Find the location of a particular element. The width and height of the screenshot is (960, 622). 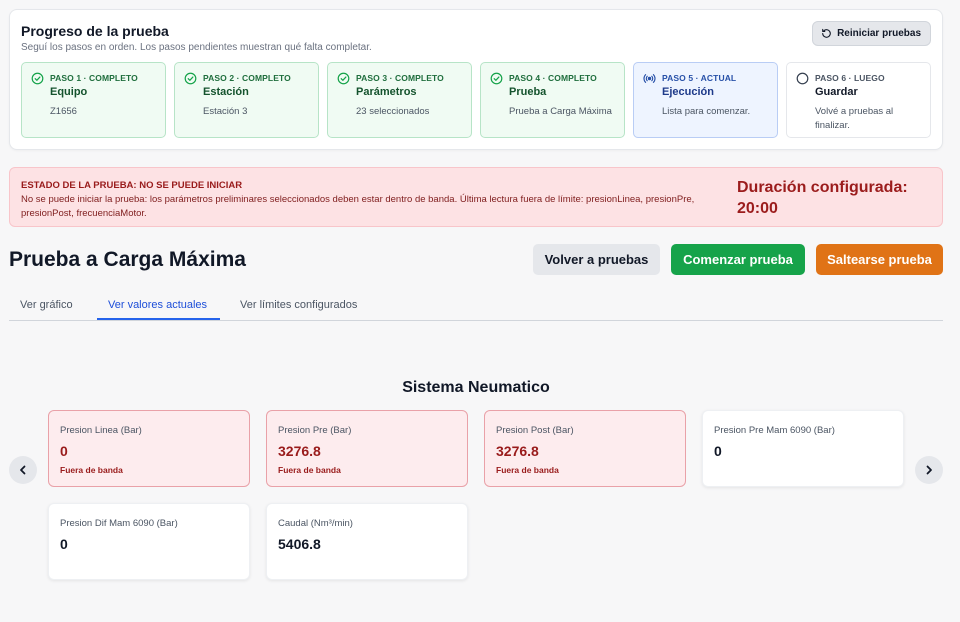

carousel-prev-button is located at coordinates (23, 470).